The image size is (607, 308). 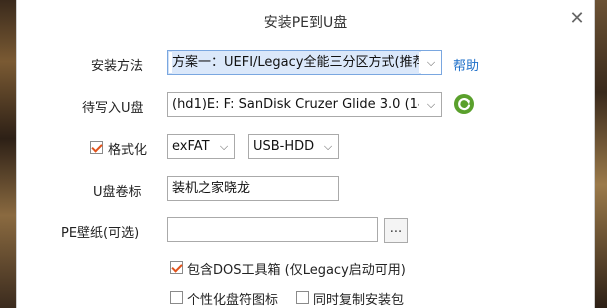 What do you see at coordinates (191, 146) in the screenshot?
I see `filesystem-value: exFAT` at bounding box center [191, 146].